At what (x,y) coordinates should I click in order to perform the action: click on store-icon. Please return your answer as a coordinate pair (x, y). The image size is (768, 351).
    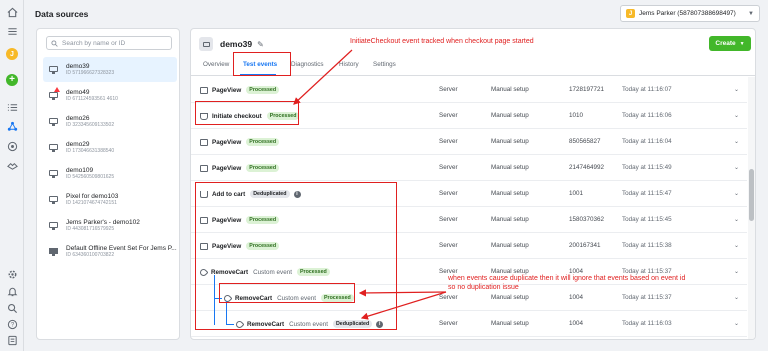
    Looking at the image, I should click on (53, 251).